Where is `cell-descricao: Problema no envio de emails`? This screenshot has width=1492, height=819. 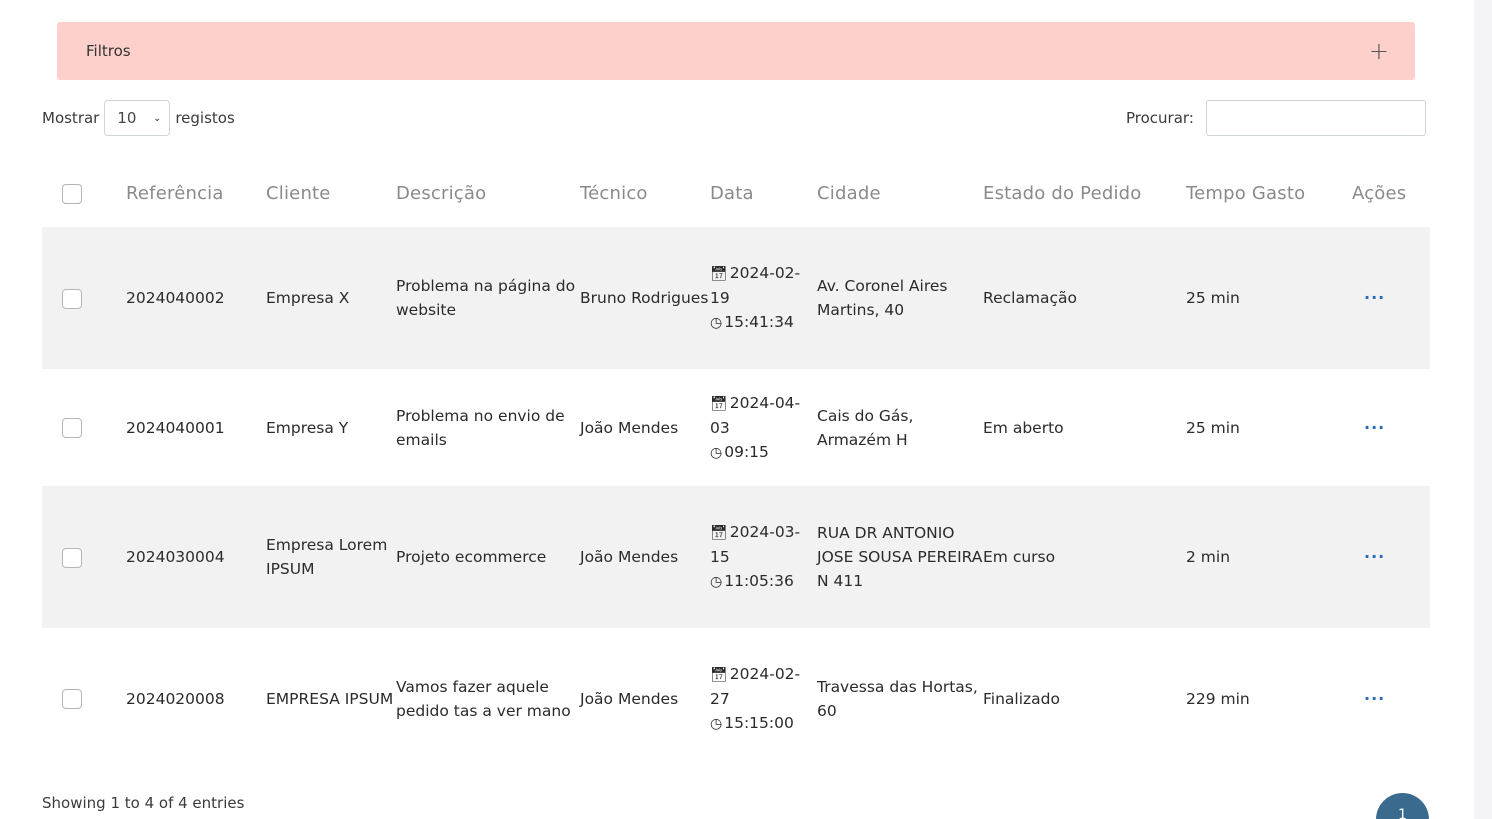
cell-descricao: Problema no envio de emails is located at coordinates (480, 427).